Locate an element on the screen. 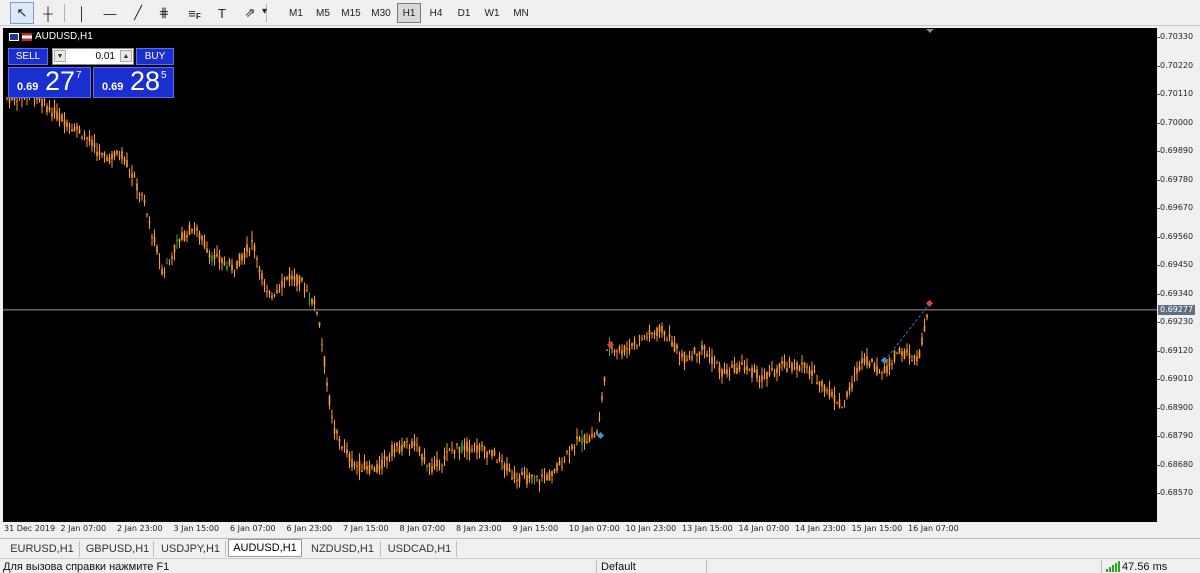 This screenshot has height=573, width=1200. price-label: 0.70000 is located at coordinates (1177, 122).